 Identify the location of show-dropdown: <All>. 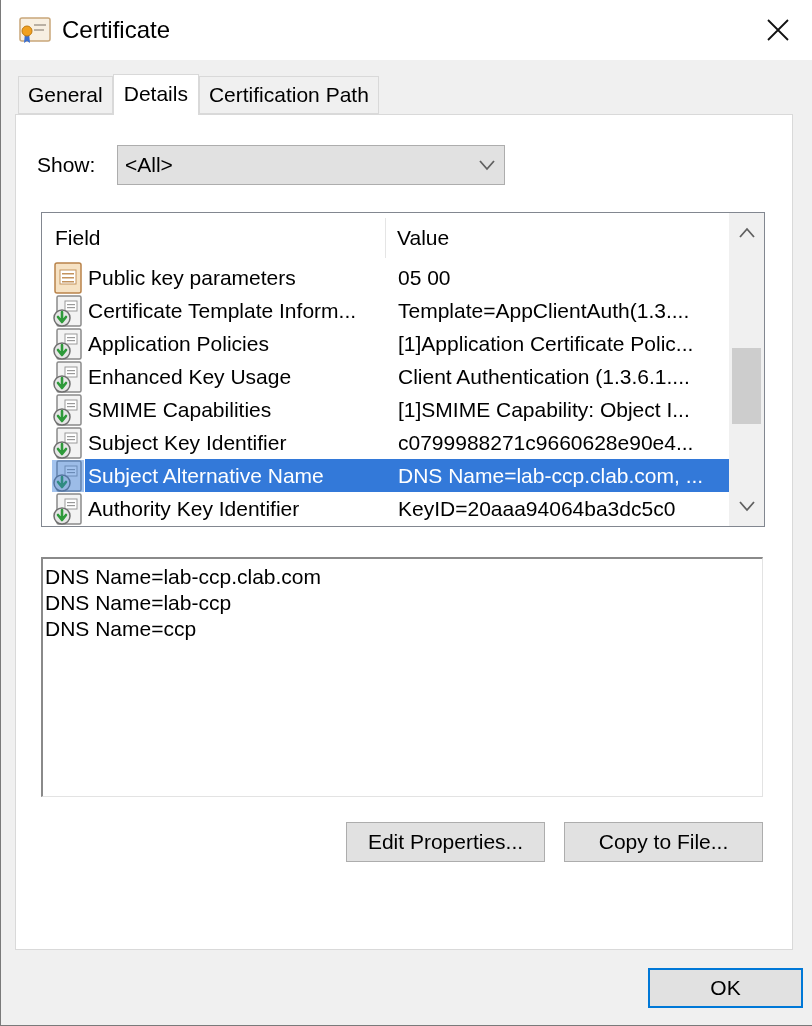
(311, 165).